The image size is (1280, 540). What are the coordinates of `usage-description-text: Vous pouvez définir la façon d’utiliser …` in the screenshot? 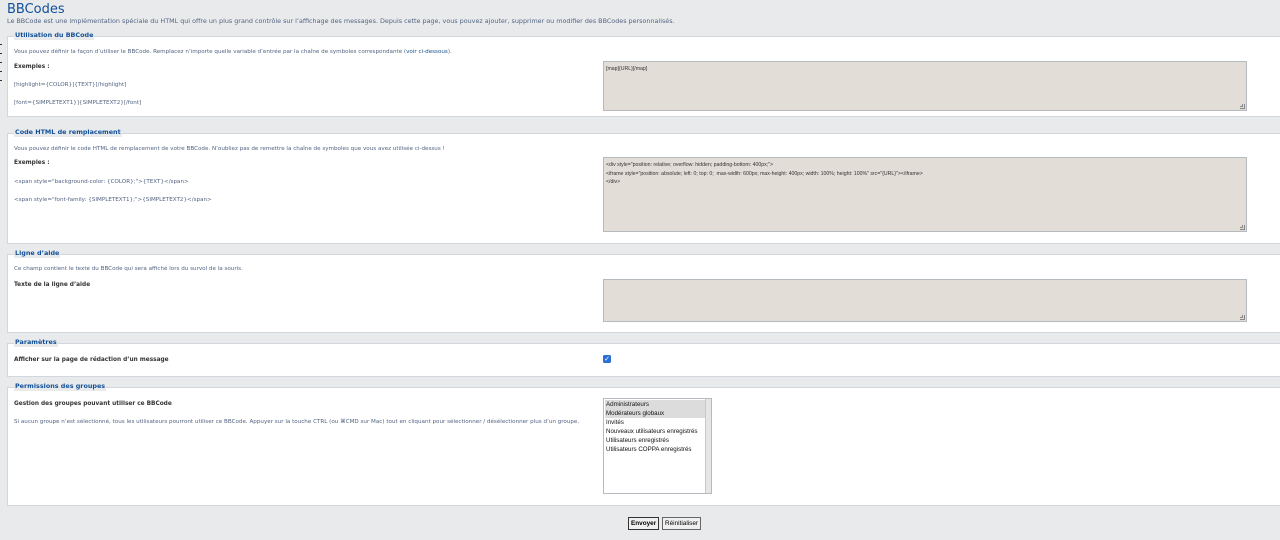 It's located at (210, 52).